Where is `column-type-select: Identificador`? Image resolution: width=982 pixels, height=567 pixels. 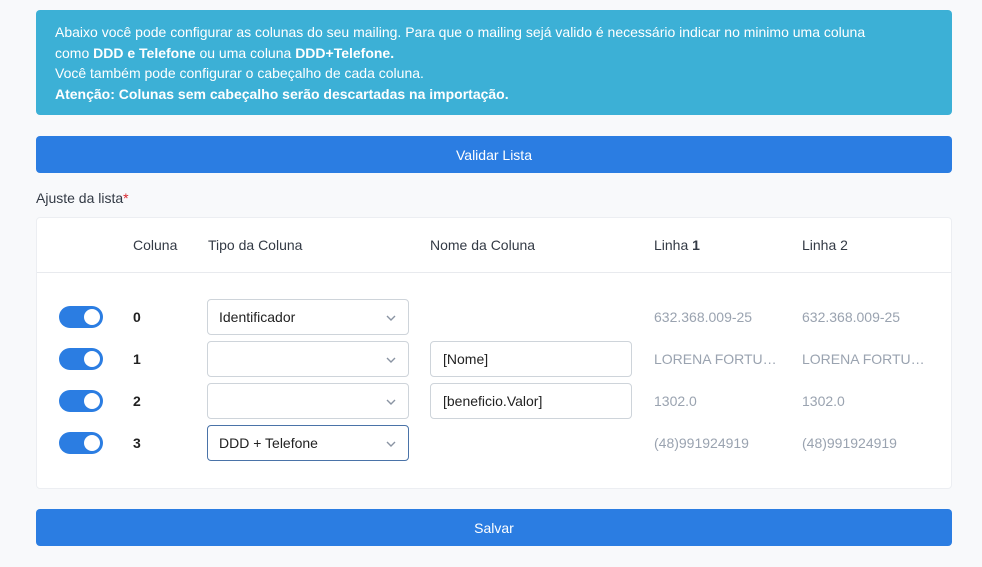
column-type-select: Identificador is located at coordinates (308, 317).